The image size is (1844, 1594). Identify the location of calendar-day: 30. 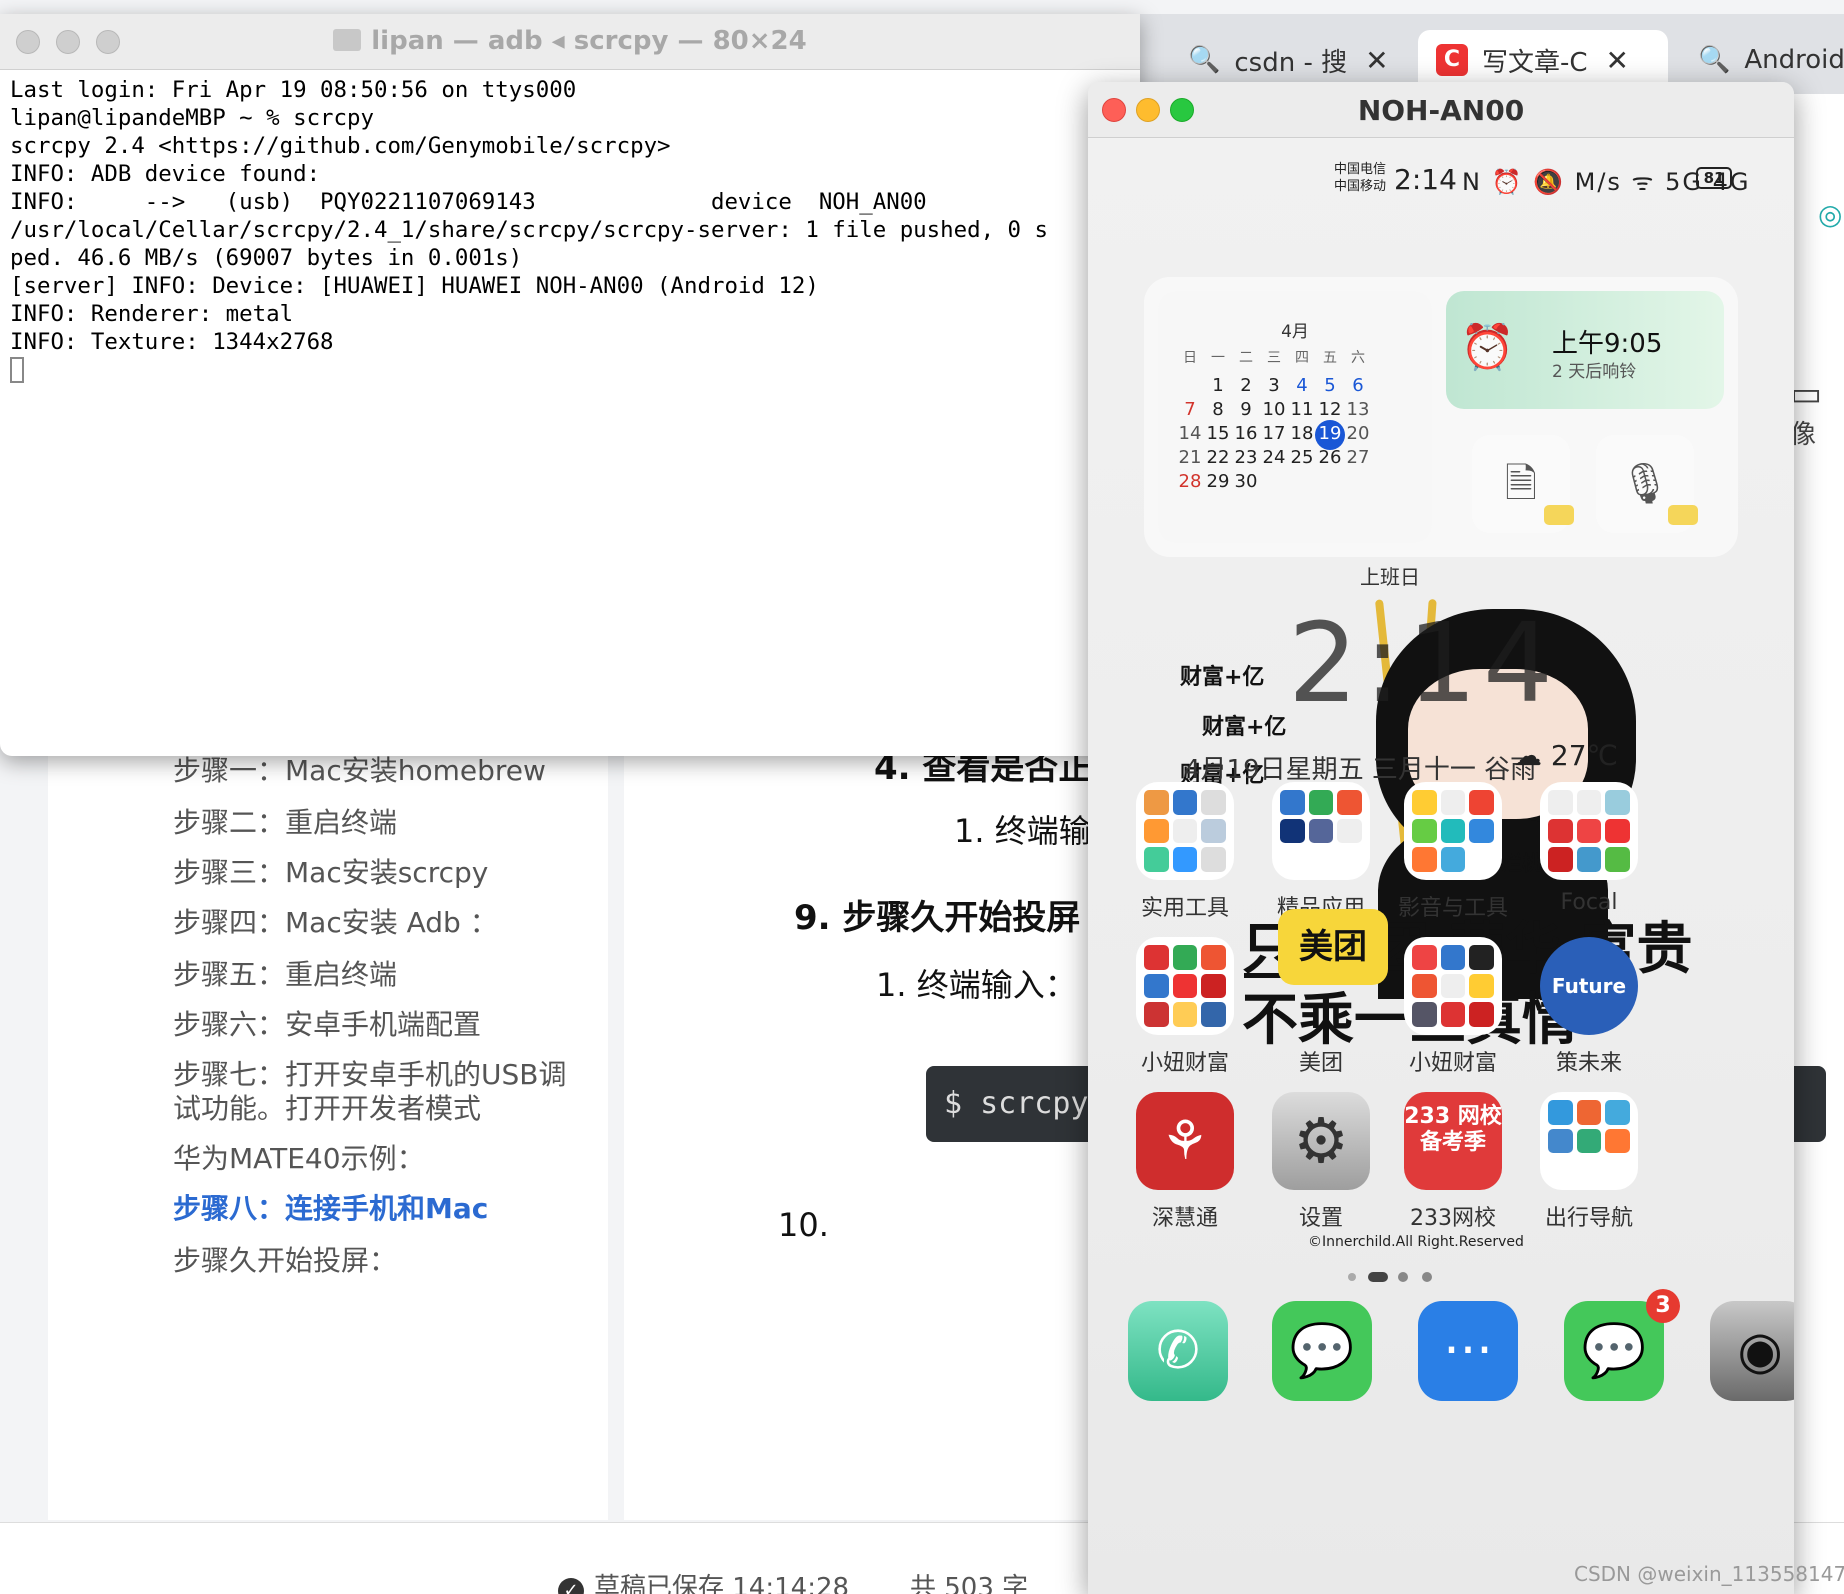
(1246, 481).